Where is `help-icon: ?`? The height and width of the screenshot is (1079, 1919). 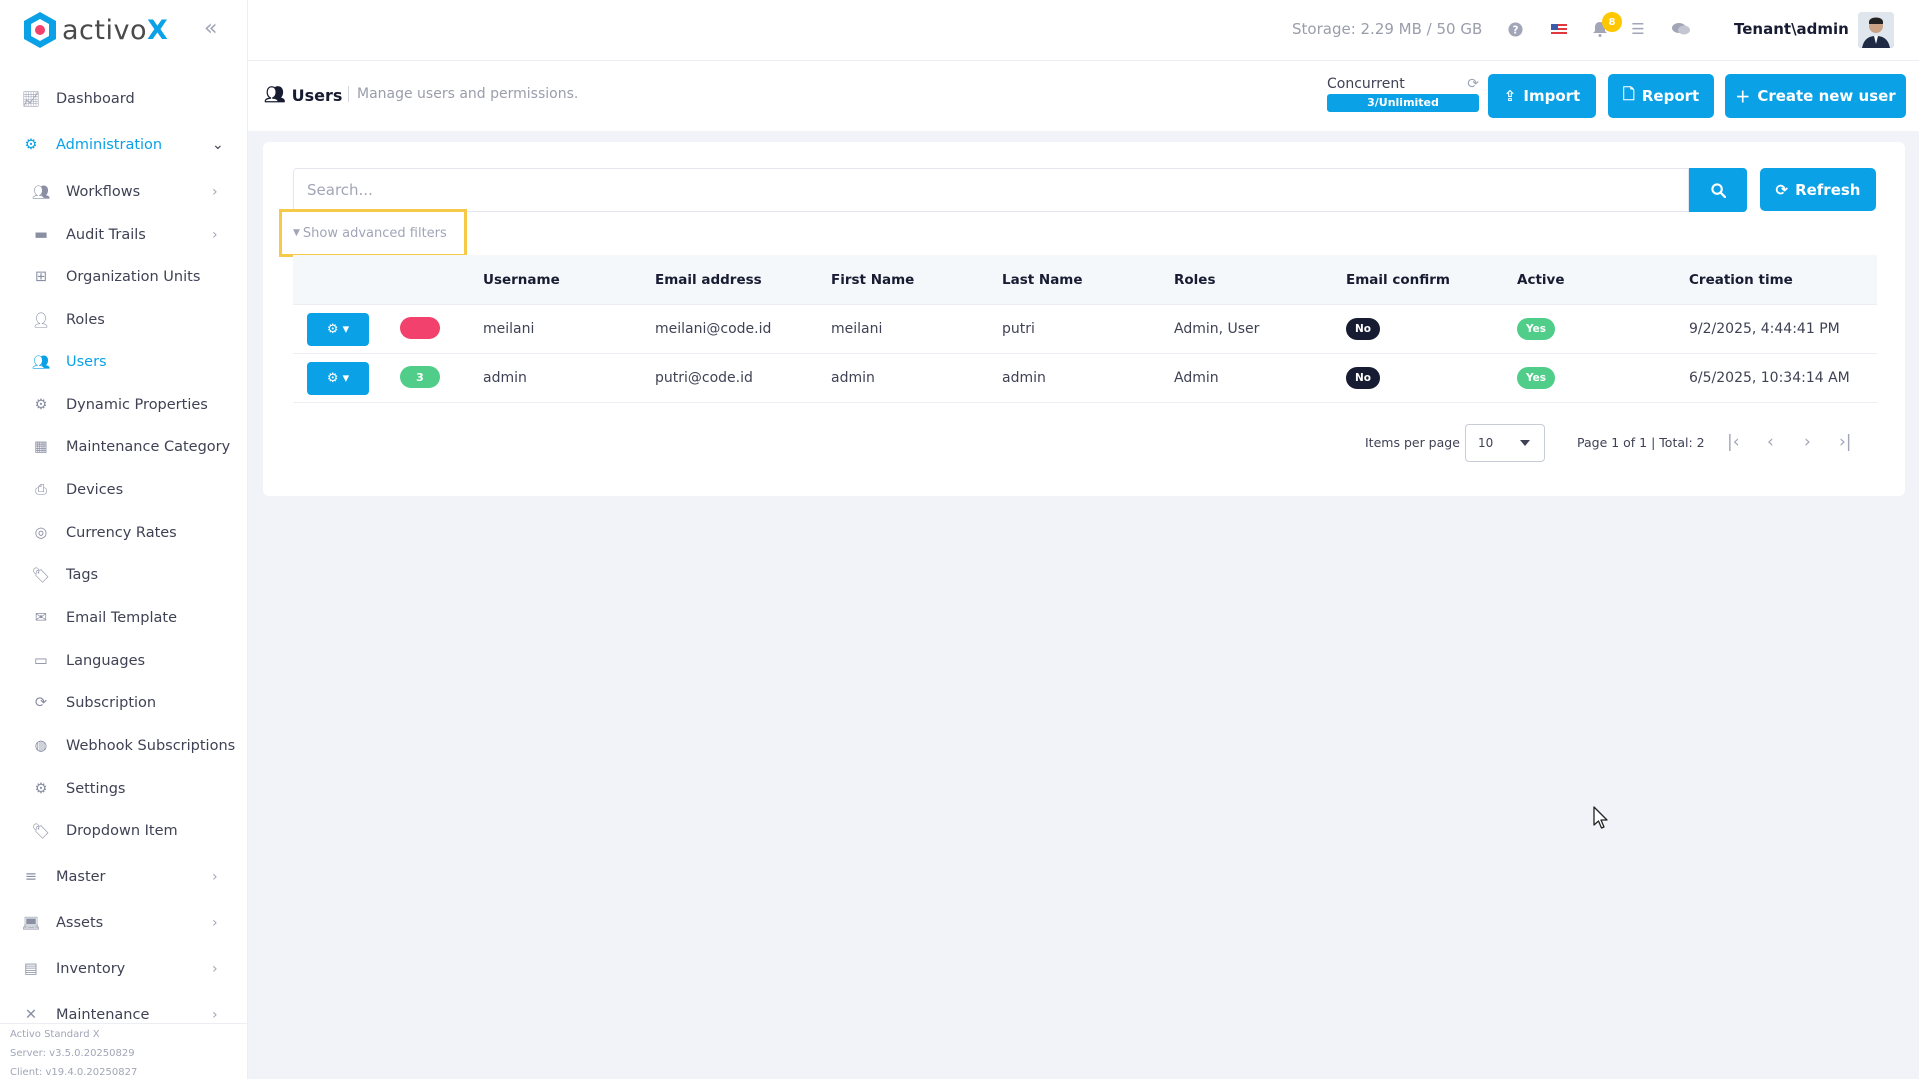
help-icon: ? is located at coordinates (1515, 29).